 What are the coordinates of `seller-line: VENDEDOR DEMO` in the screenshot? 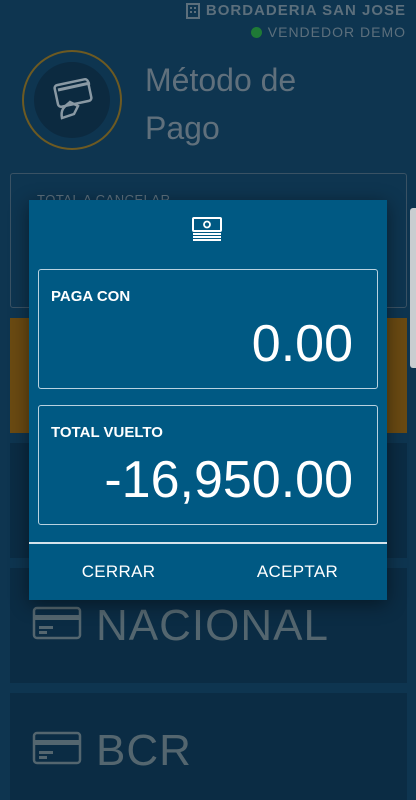 It's located at (328, 32).